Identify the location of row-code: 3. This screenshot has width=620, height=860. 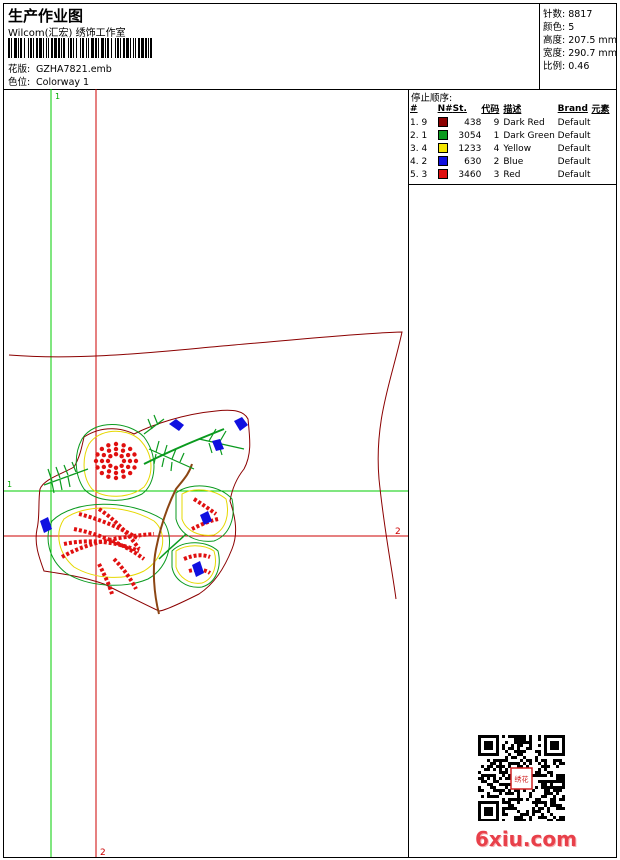
(496, 174).